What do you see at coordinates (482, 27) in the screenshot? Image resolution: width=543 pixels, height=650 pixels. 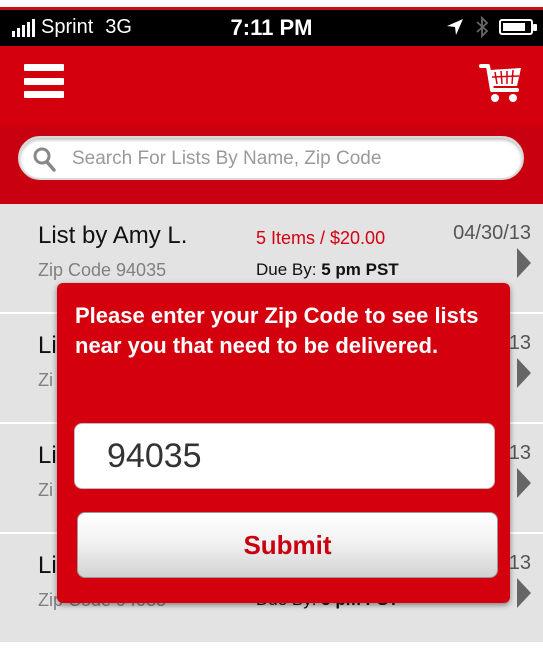 I see `bluetooth-icon` at bounding box center [482, 27].